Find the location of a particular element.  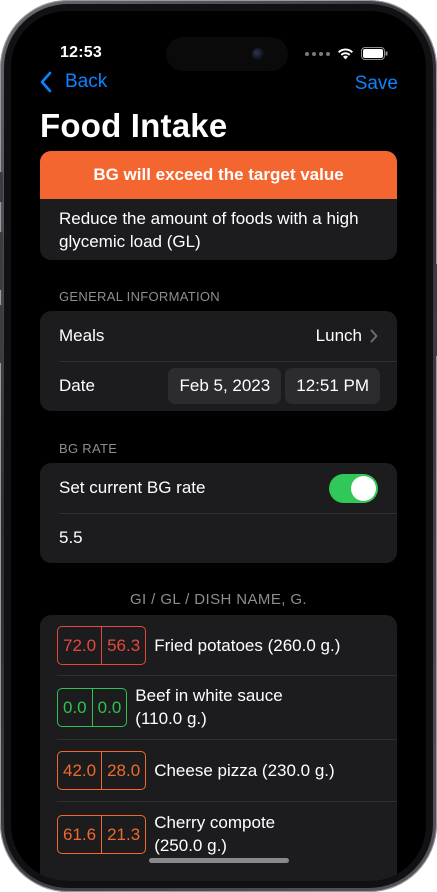

date-row: Date Feb 5, 2023 12:51 PM is located at coordinates (218, 386).